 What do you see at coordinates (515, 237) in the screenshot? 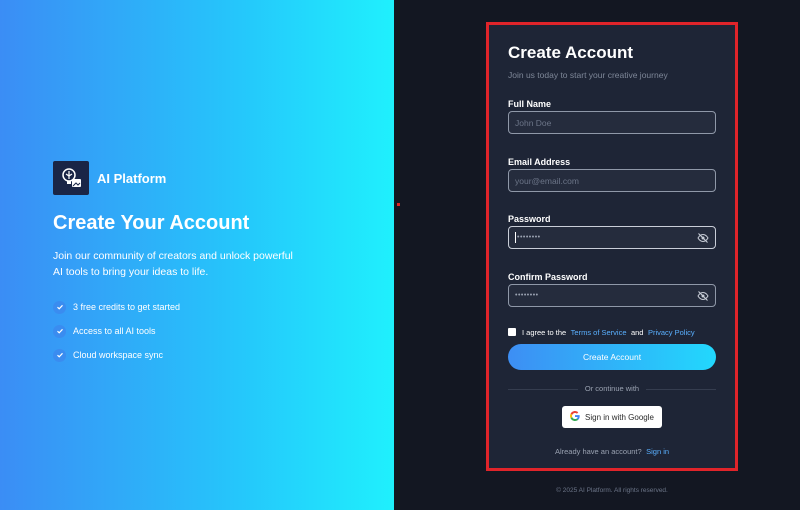
I see `text-caret` at bounding box center [515, 237].